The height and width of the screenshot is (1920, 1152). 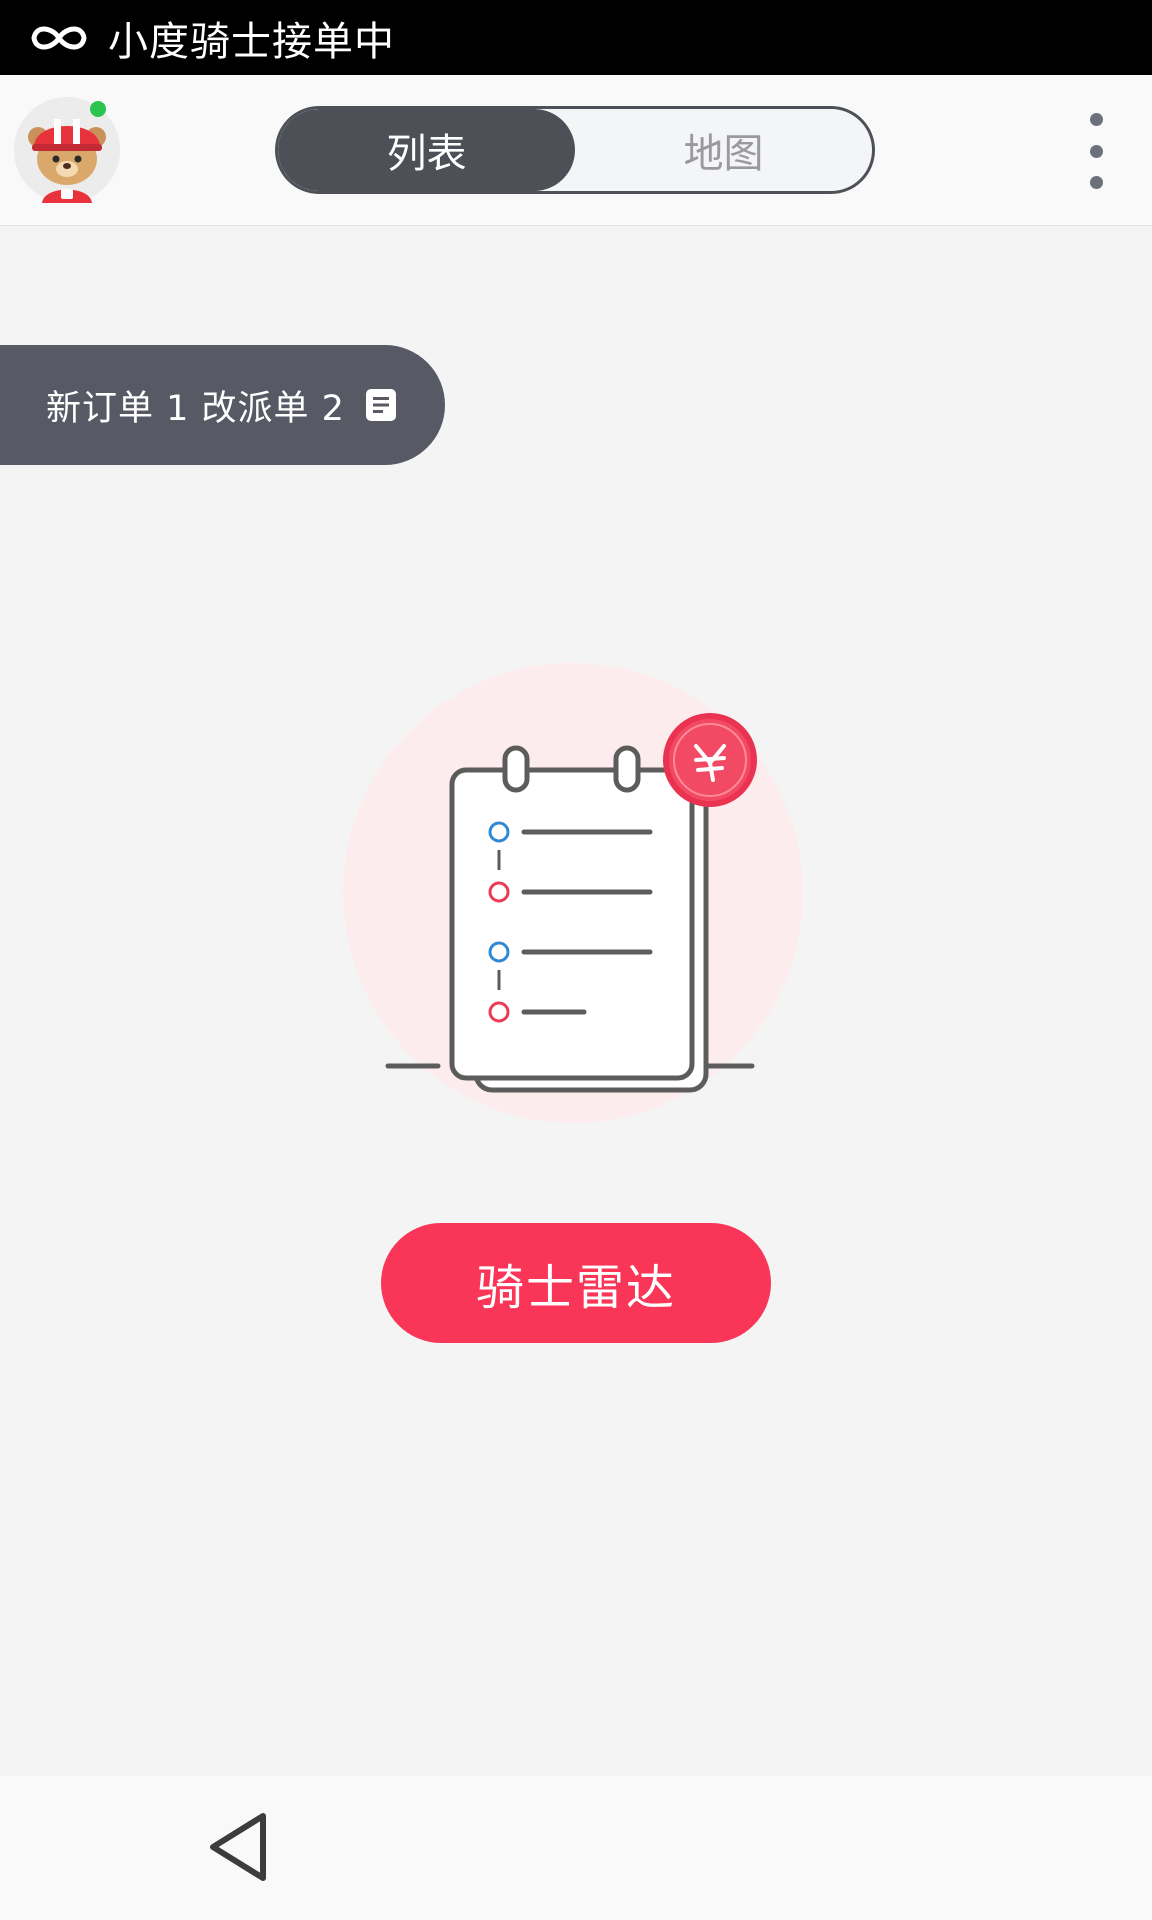 I want to click on order-notification-pill: 新订单 1 改派单 2, so click(x=222, y=405).